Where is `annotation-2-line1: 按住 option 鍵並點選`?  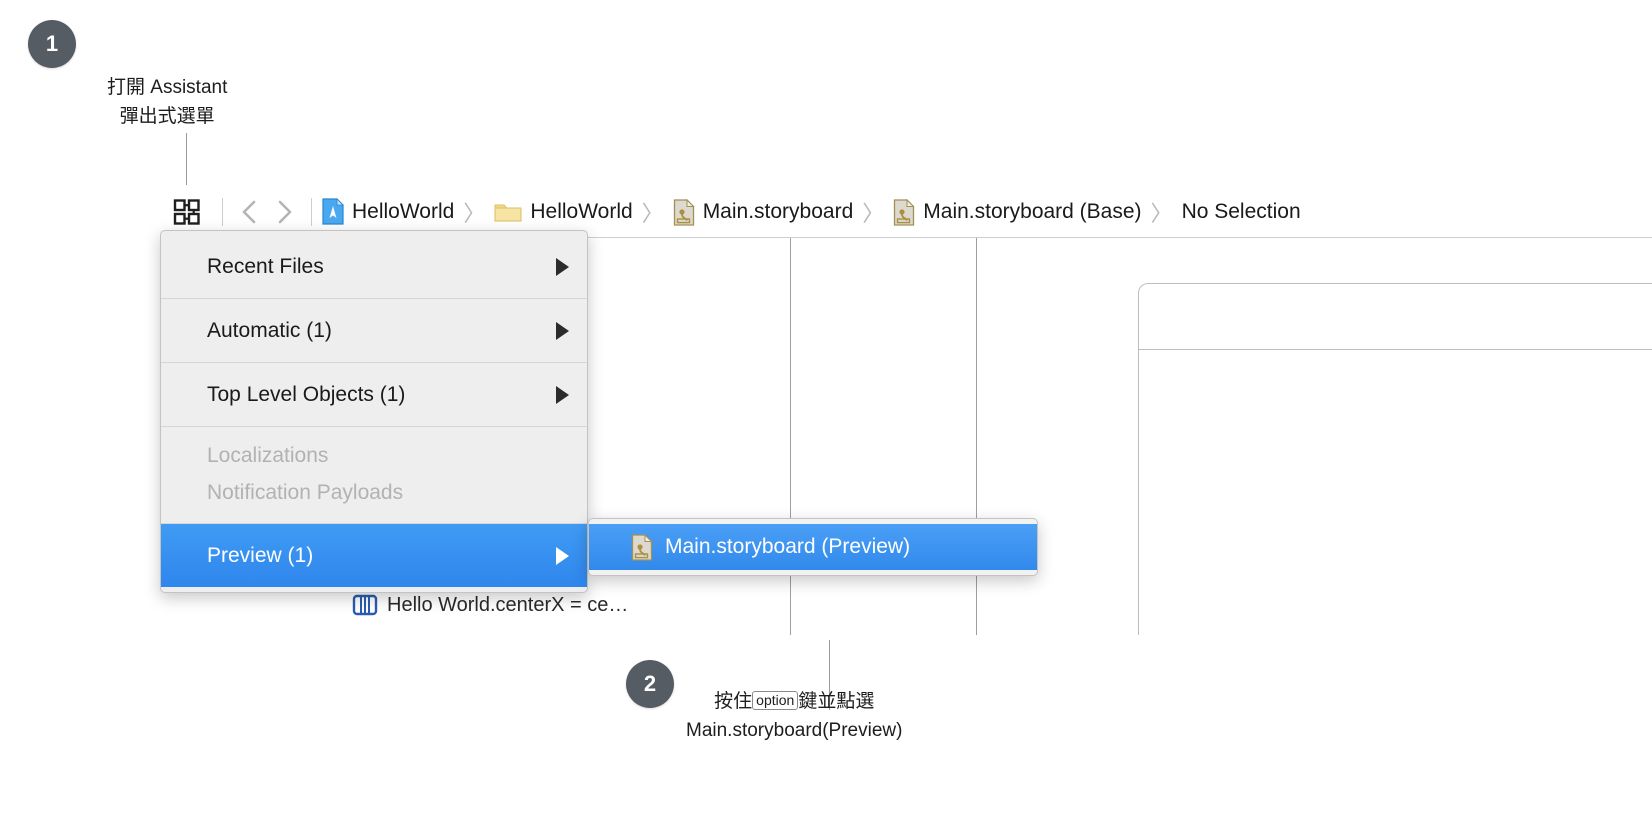
annotation-2-line1: 按住 option 鍵並點選 is located at coordinates (794, 701).